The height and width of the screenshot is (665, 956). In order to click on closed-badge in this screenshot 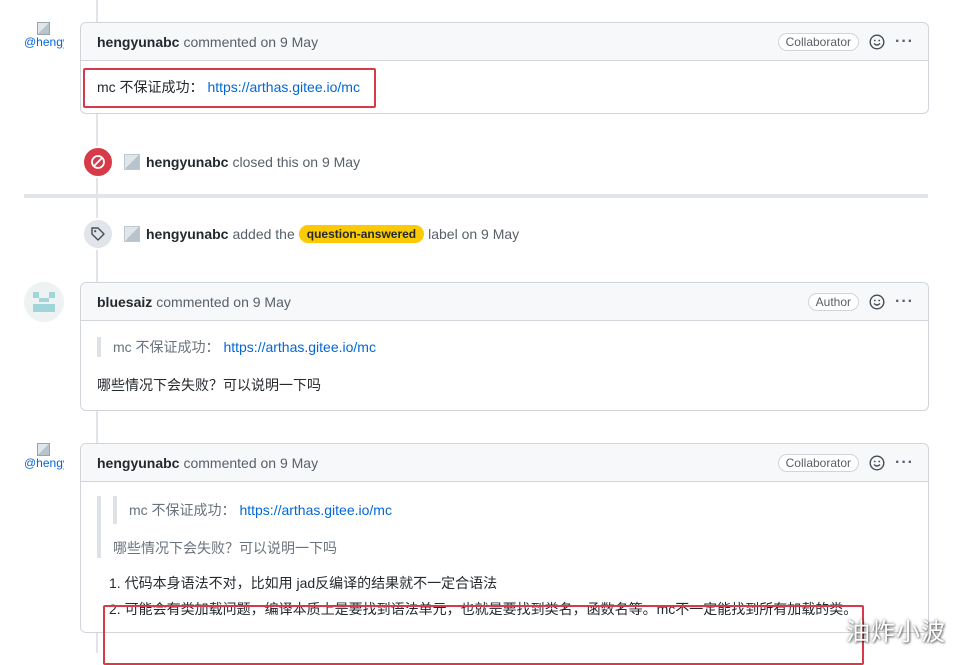, I will do `click(98, 162)`.